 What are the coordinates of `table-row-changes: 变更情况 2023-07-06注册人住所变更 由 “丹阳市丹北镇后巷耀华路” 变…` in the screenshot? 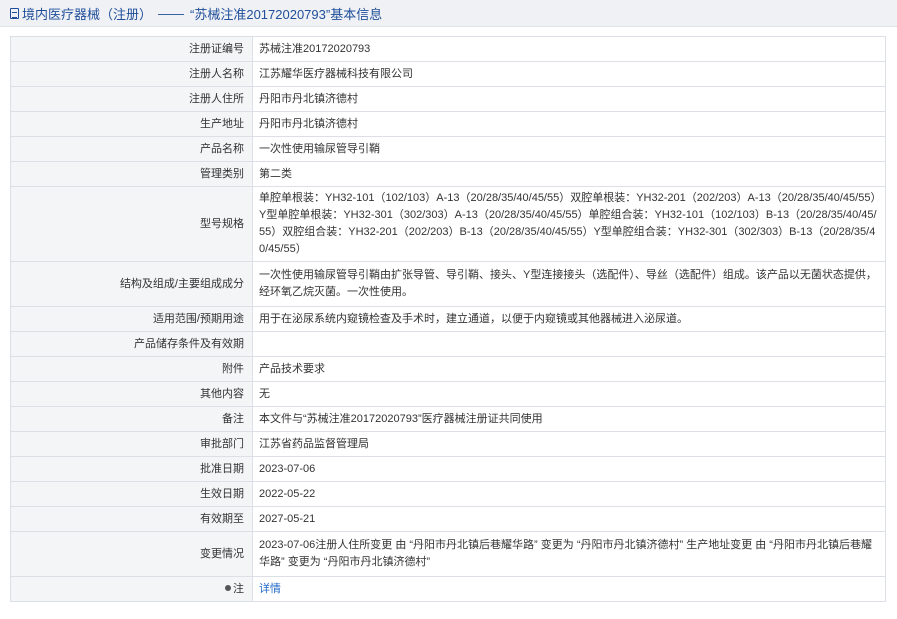 It's located at (448, 554).